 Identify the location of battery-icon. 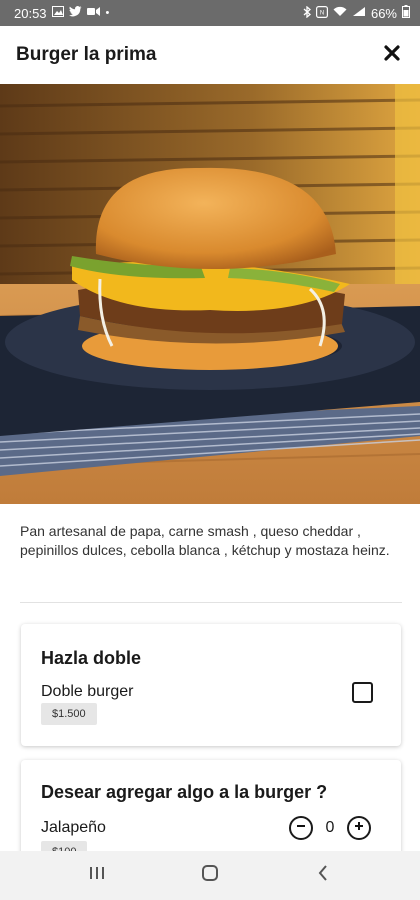
(406, 13).